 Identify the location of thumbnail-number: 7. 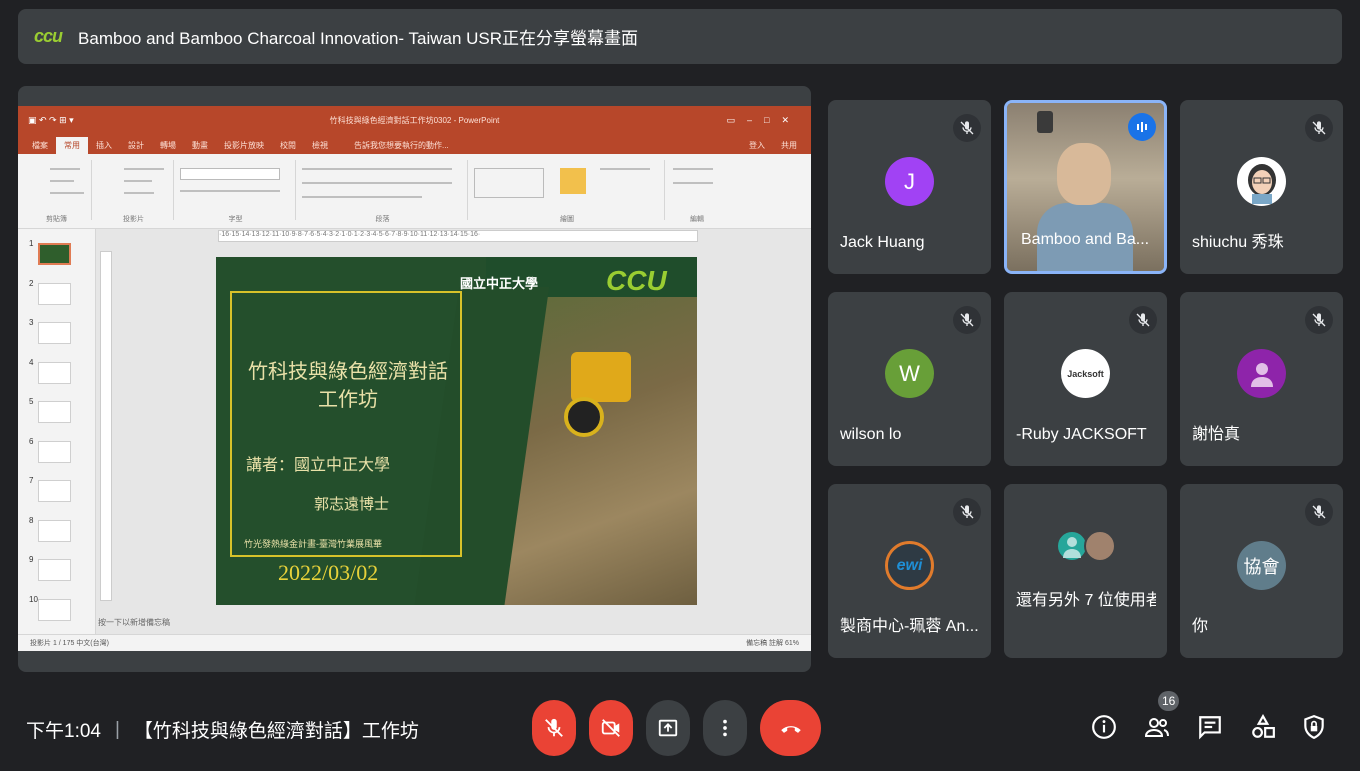
(31, 480).